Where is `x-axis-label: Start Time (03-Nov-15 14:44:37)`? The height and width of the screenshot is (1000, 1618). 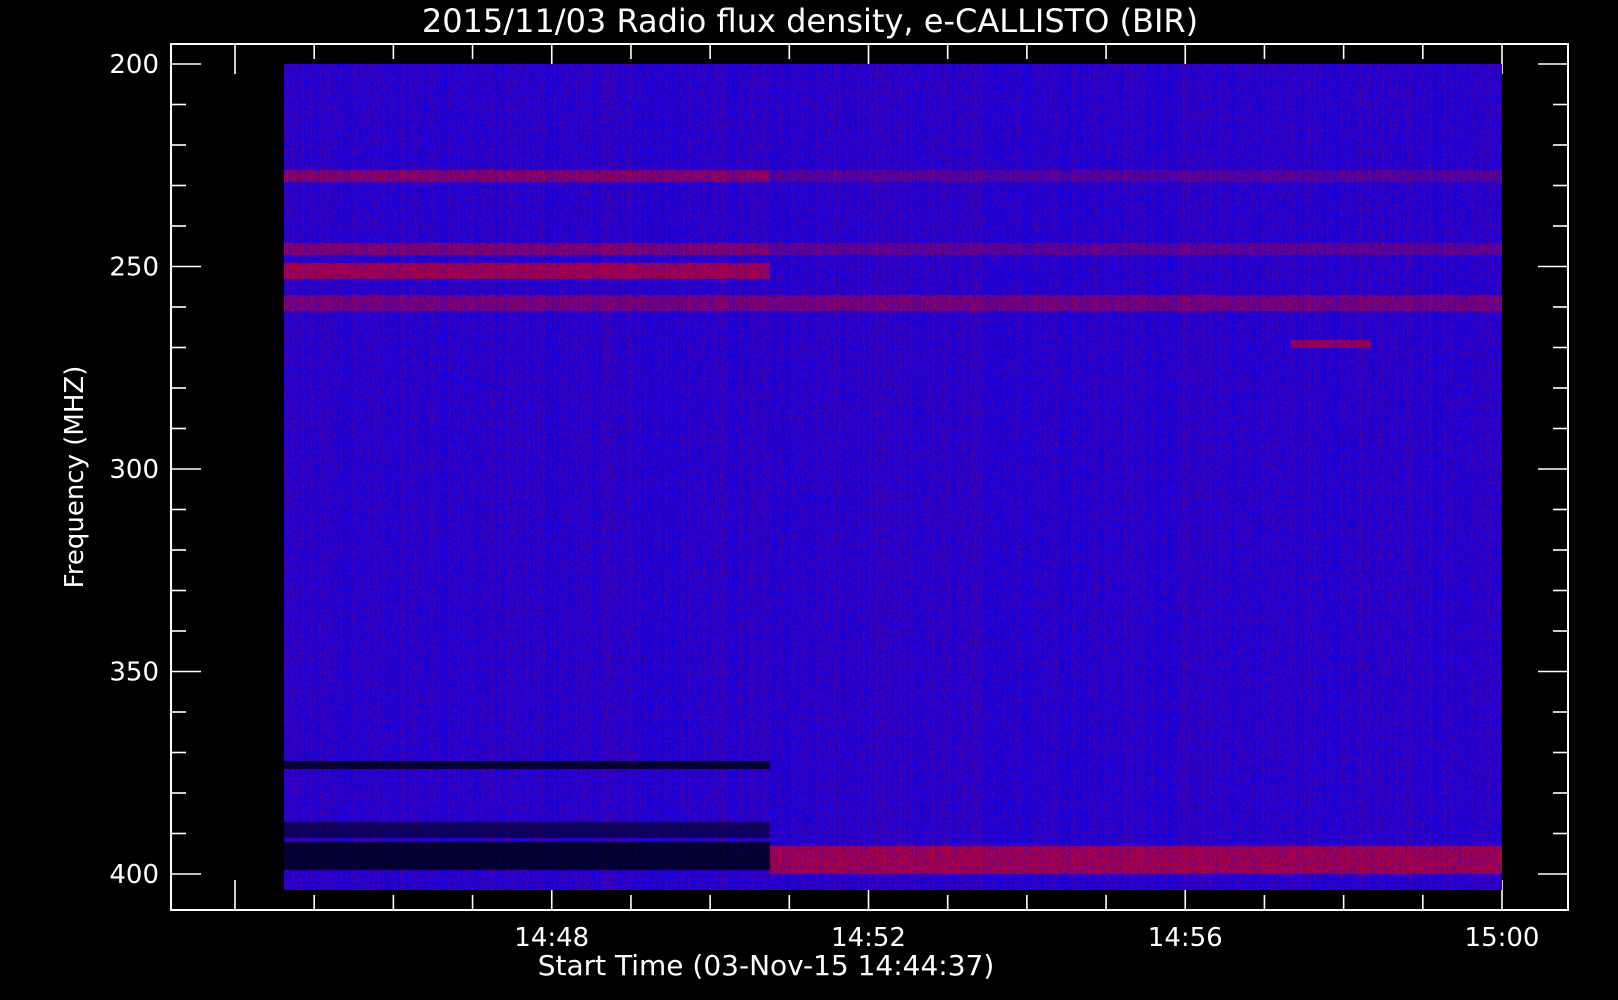
x-axis-label: Start Time (03-Nov-15 14:44:37) is located at coordinates (766, 965).